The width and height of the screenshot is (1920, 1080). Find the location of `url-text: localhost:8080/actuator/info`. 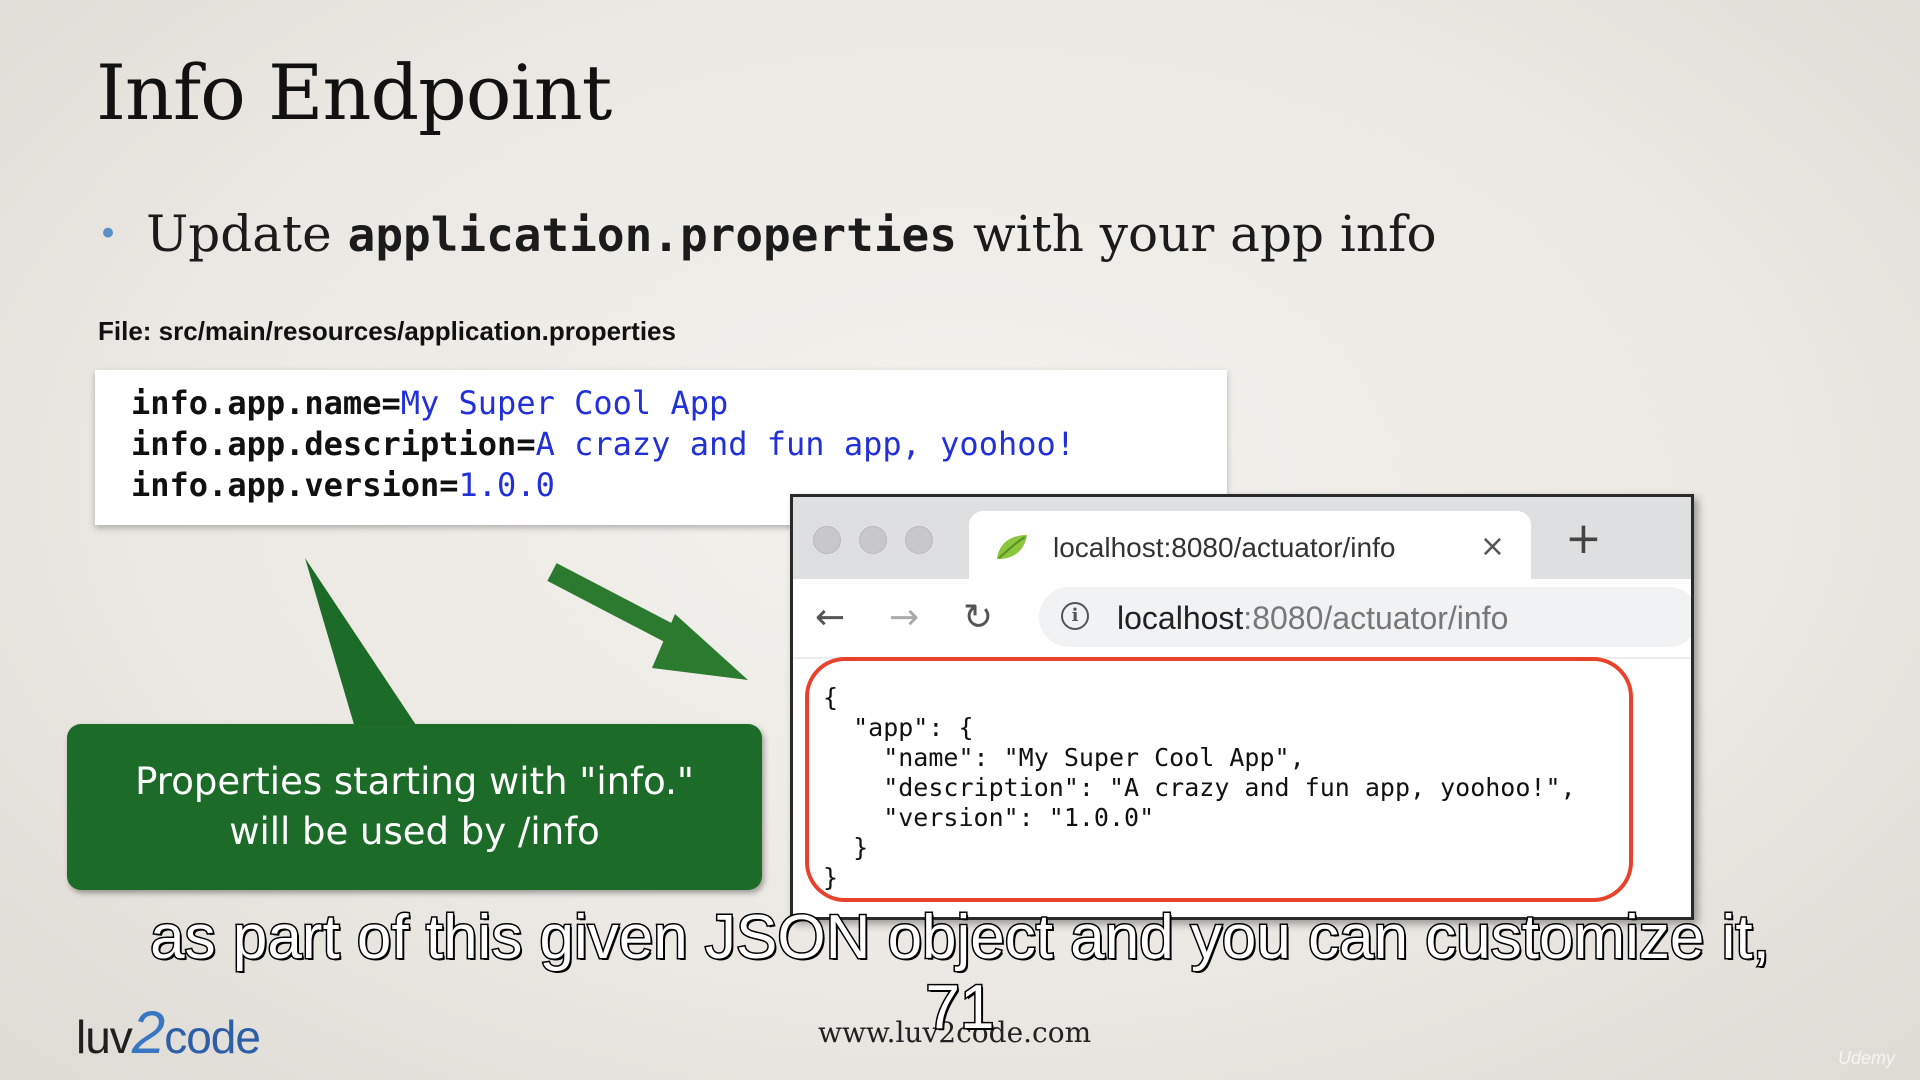

url-text: localhost:8080/actuator/info is located at coordinates (1312, 618).